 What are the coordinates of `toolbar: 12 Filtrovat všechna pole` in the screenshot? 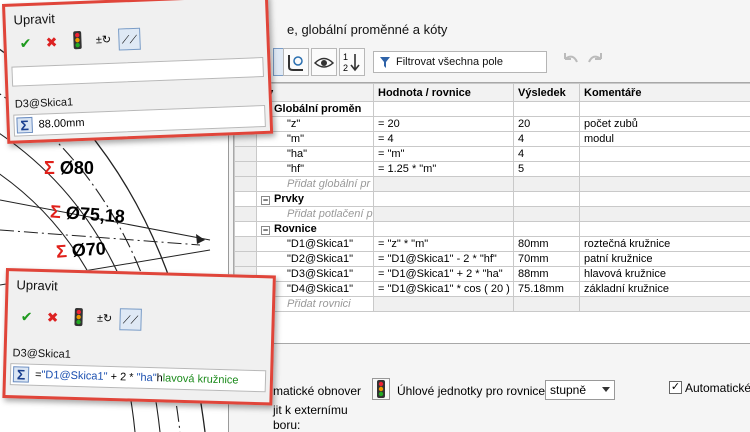 It's located at (511, 63).